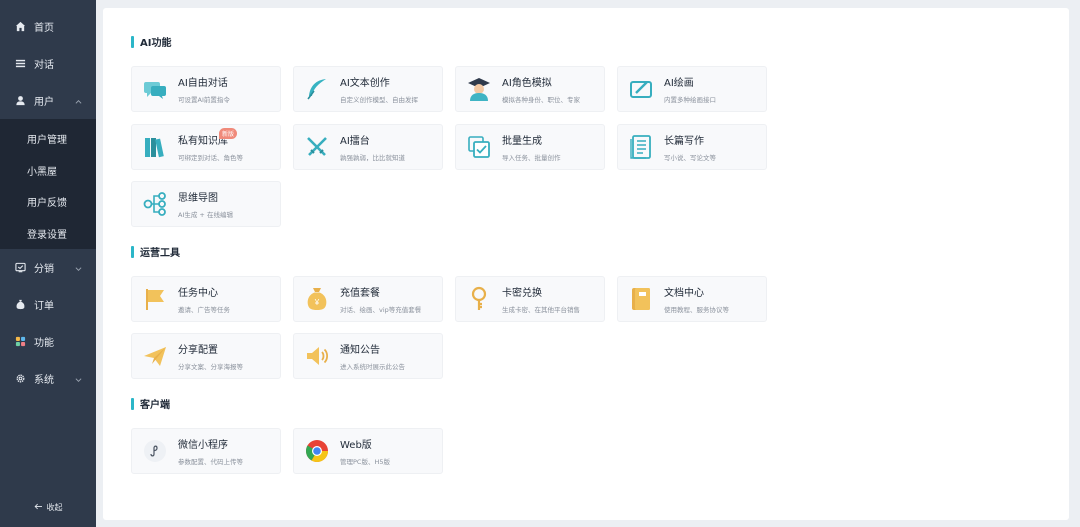 The width and height of the screenshot is (1080, 527). What do you see at coordinates (379, 100) in the screenshot?
I see `card-desc: 自定义创作模型、自由发挥` at bounding box center [379, 100].